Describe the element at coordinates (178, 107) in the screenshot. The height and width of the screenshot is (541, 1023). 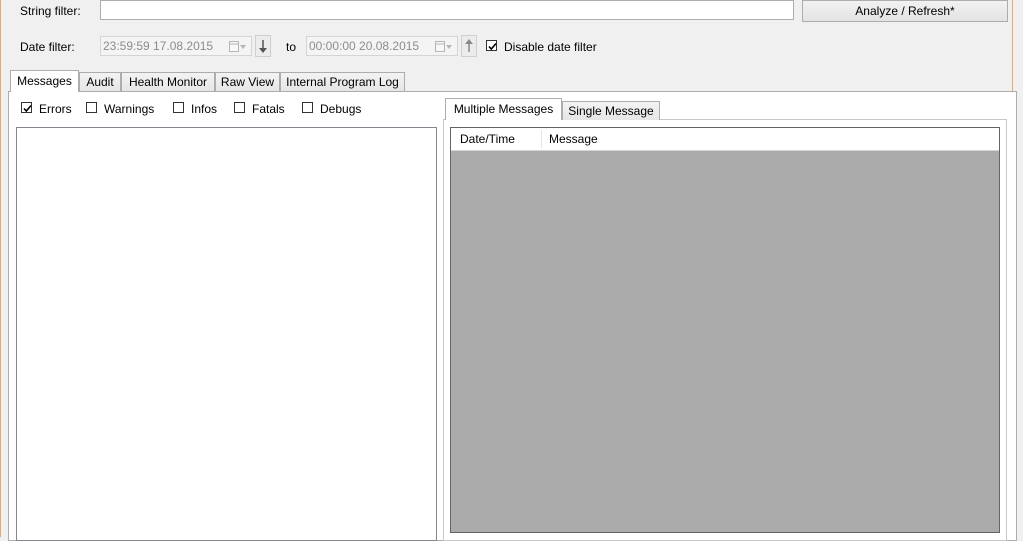
I see `infos-checkbox` at that location.